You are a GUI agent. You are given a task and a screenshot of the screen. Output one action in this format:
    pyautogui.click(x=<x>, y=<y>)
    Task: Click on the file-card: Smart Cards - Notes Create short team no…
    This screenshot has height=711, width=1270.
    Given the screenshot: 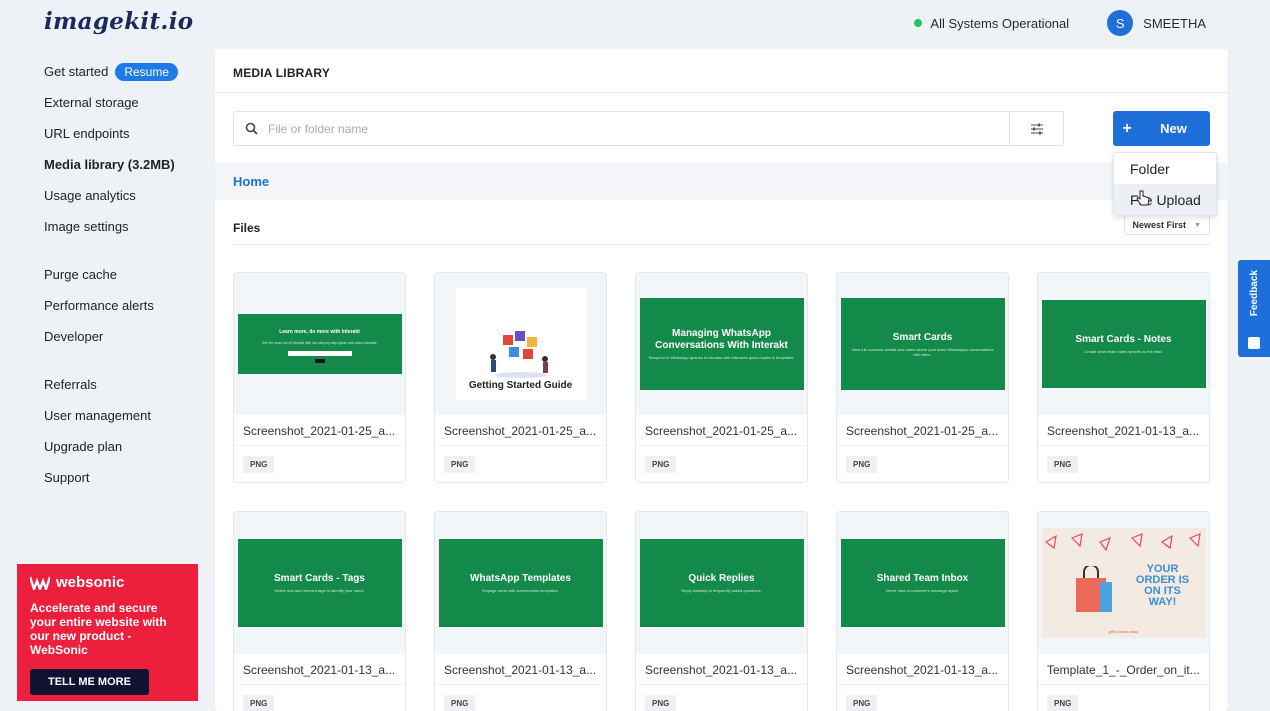 What is the action you would take?
    pyautogui.click(x=1123, y=377)
    